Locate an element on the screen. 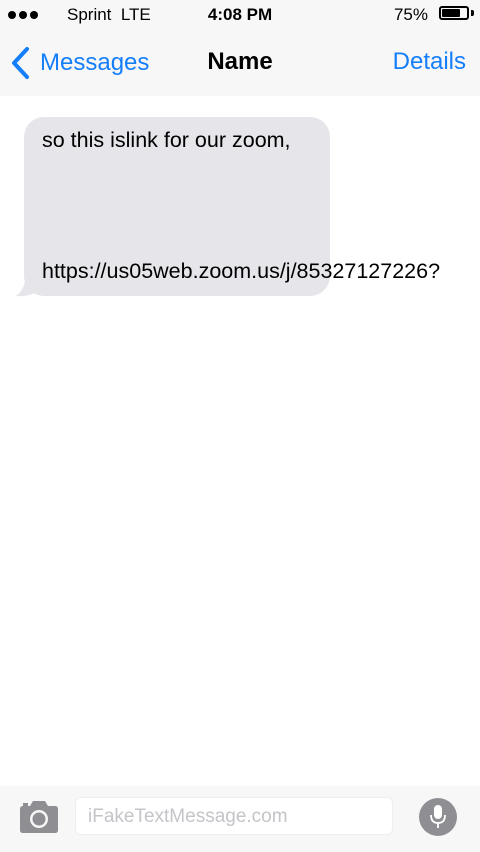 The image size is (480, 852). status-bar: Sprint LTE 4:08 PM 75% is located at coordinates (240, 15).